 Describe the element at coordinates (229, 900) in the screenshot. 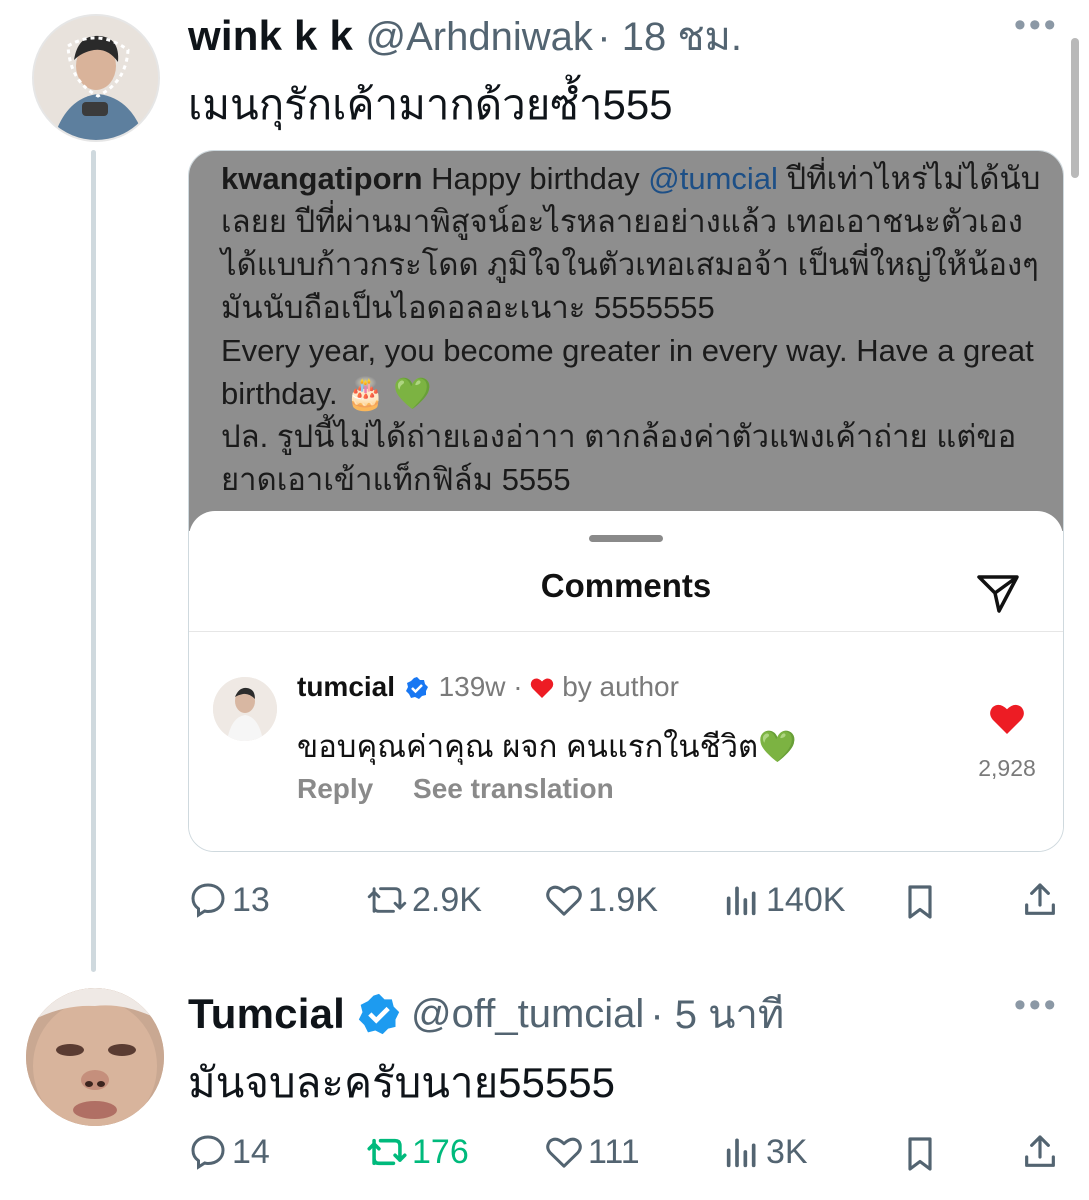

I see `reply-button: 13` at that location.